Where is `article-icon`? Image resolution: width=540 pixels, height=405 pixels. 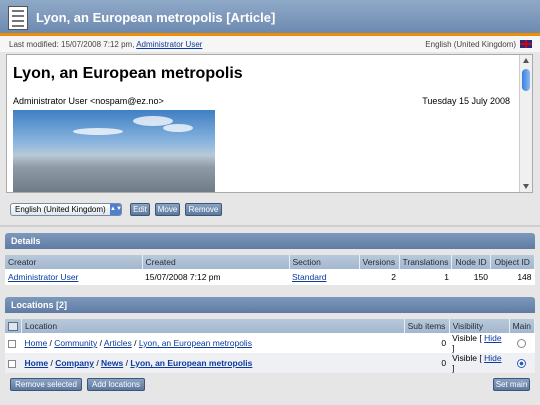
article-icon is located at coordinates (18, 18).